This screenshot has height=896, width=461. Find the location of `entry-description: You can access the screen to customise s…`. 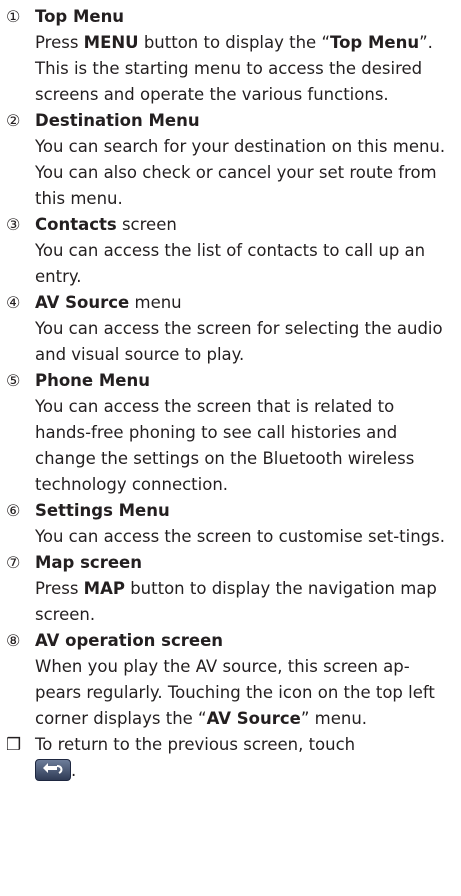

entry-description: You can access the screen to customise s… is located at coordinates (245, 537).